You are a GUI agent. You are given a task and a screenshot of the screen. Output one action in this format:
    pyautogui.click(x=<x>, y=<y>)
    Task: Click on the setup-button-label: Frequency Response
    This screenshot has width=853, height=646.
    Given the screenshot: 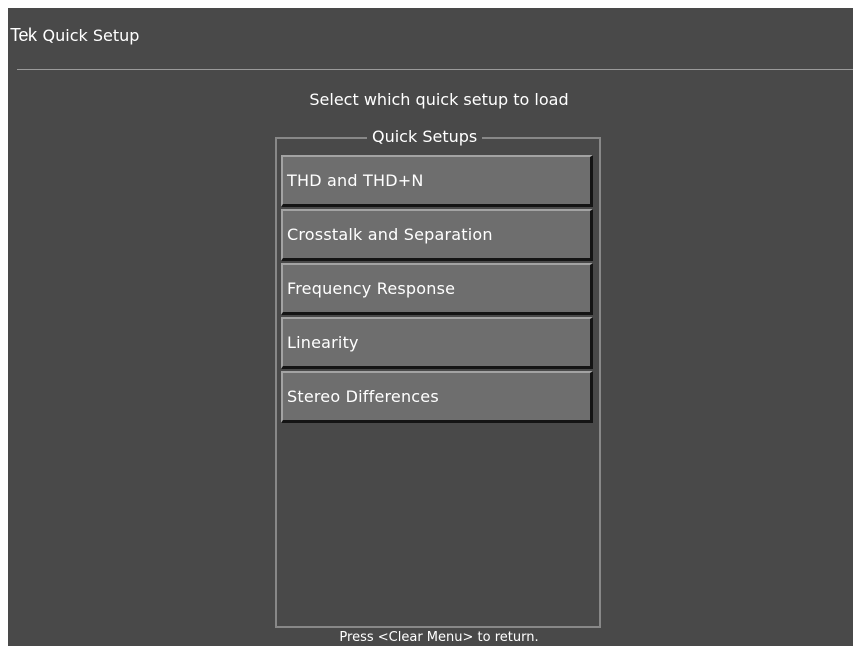 What is the action you would take?
    pyautogui.click(x=371, y=288)
    